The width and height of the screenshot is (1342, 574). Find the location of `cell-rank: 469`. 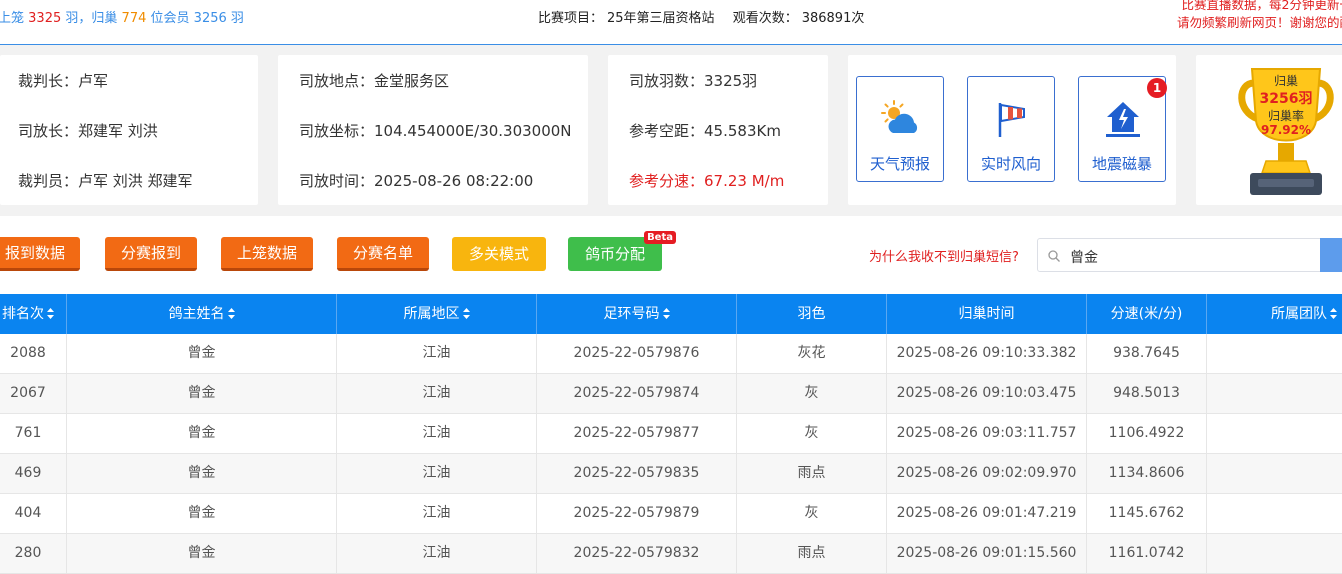

cell-rank: 469 is located at coordinates (33, 473).